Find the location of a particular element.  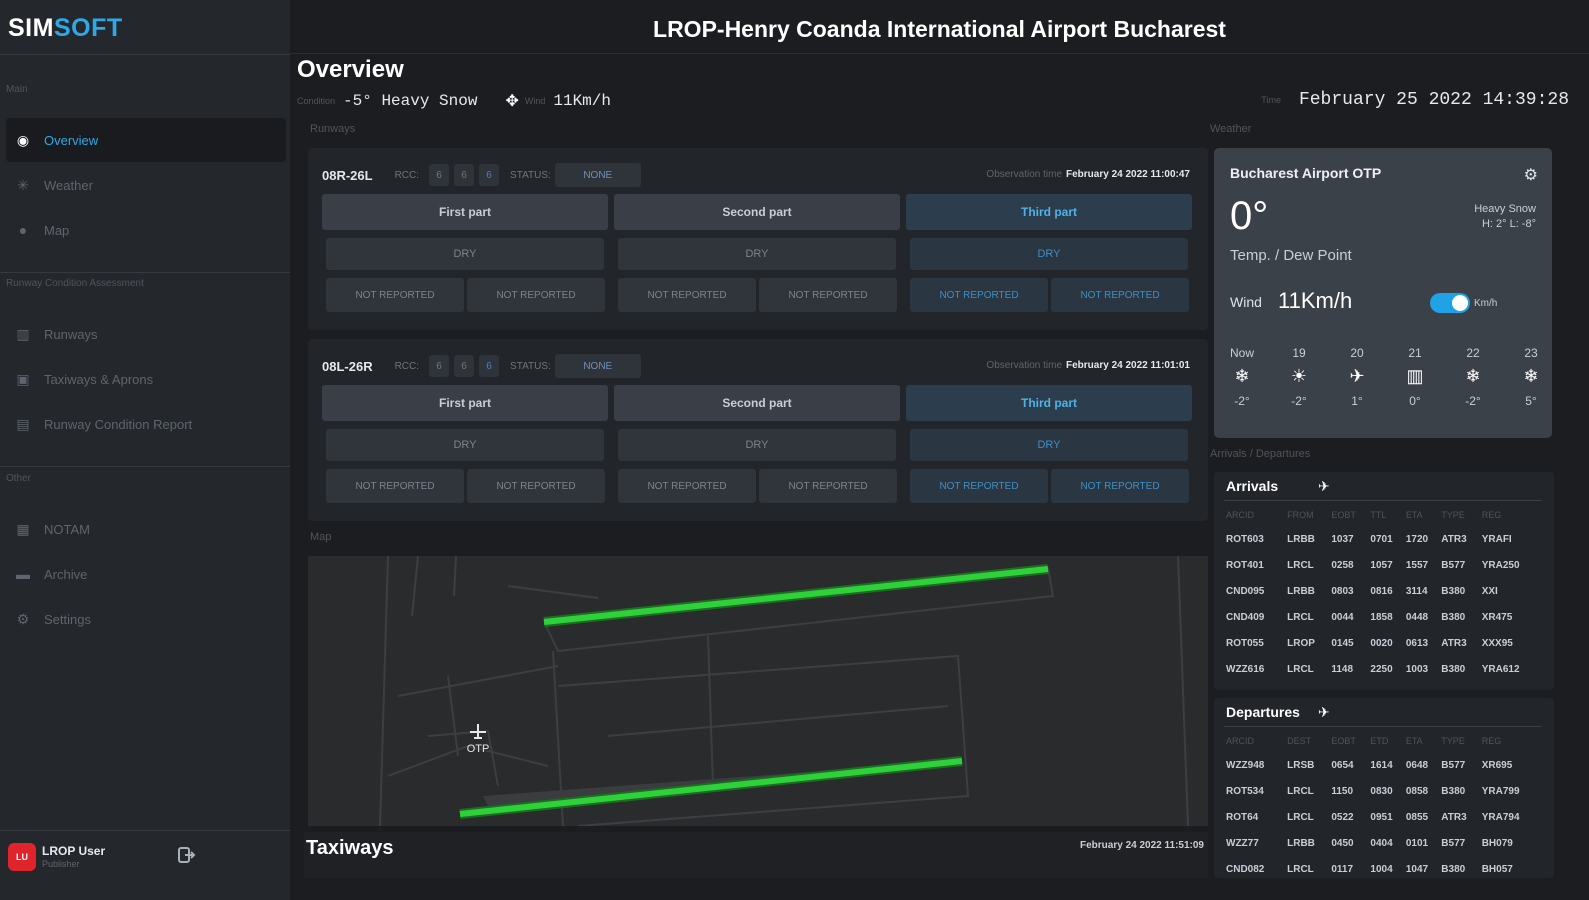

avatar: LU is located at coordinates (22, 857).